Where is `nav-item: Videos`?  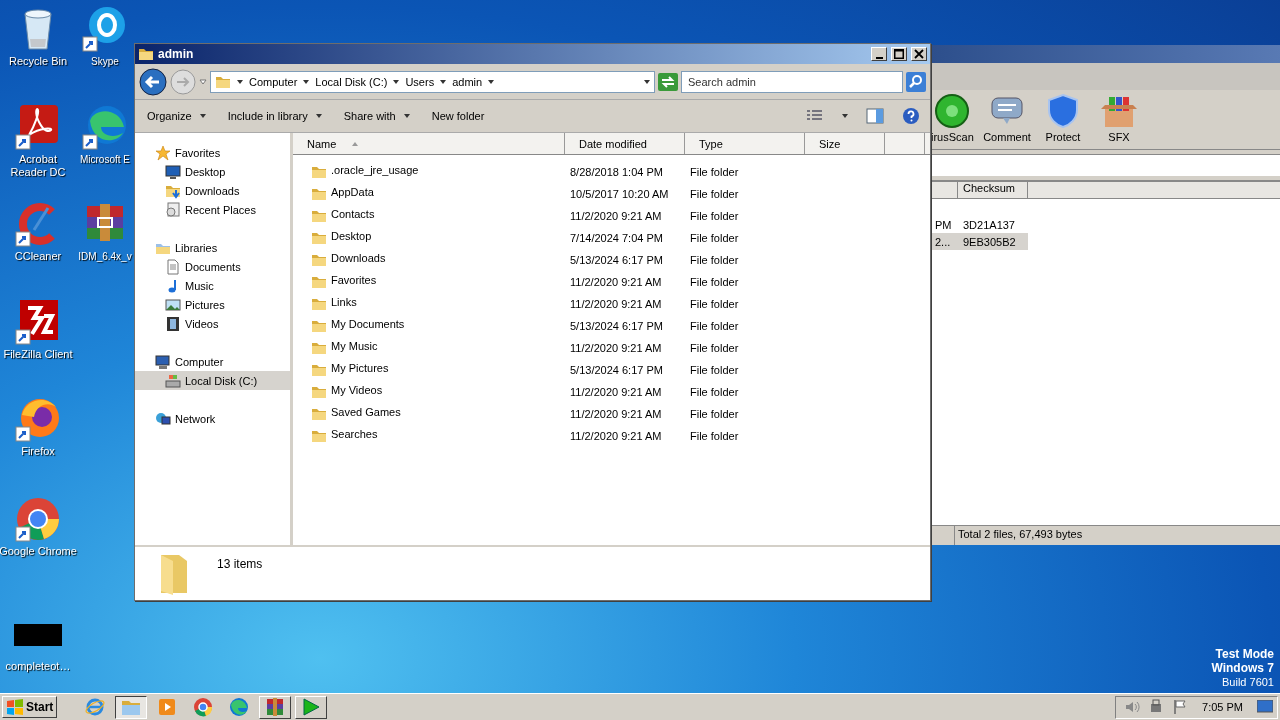
nav-item: Videos is located at coordinates (212, 323).